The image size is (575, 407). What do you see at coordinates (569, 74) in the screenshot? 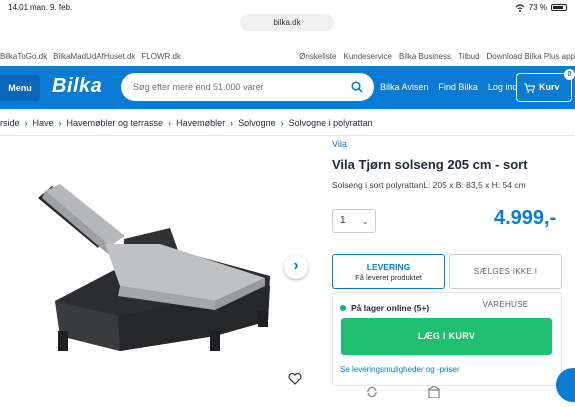
I see `cart-count-badge: 0` at bounding box center [569, 74].